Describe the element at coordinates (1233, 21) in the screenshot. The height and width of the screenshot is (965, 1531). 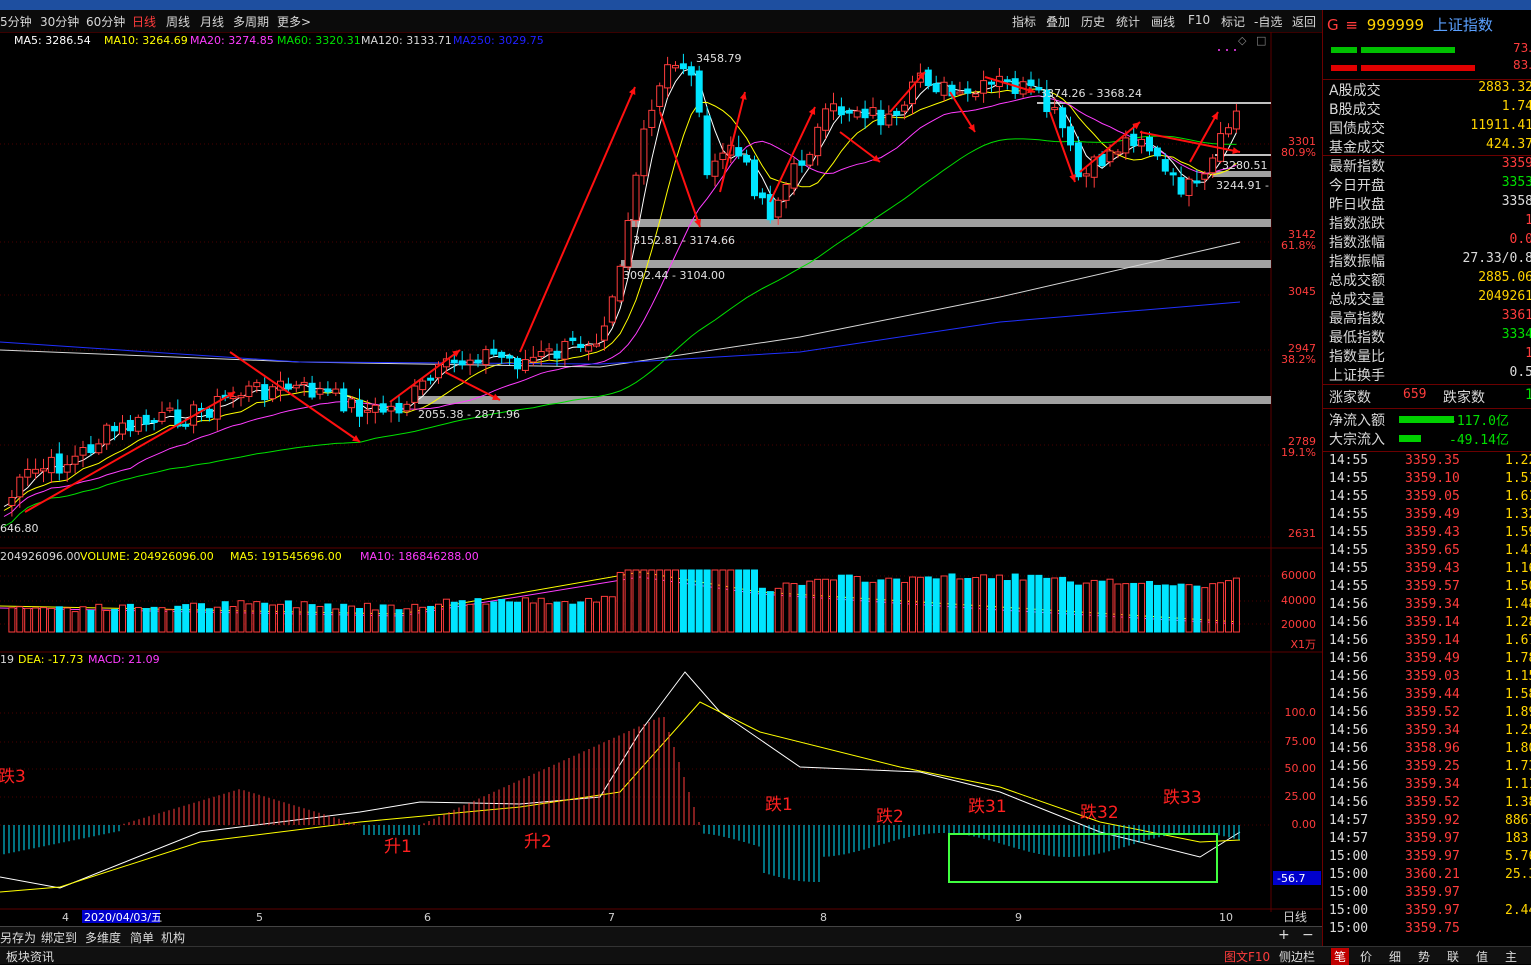
I see `mark-button: 标记` at that location.